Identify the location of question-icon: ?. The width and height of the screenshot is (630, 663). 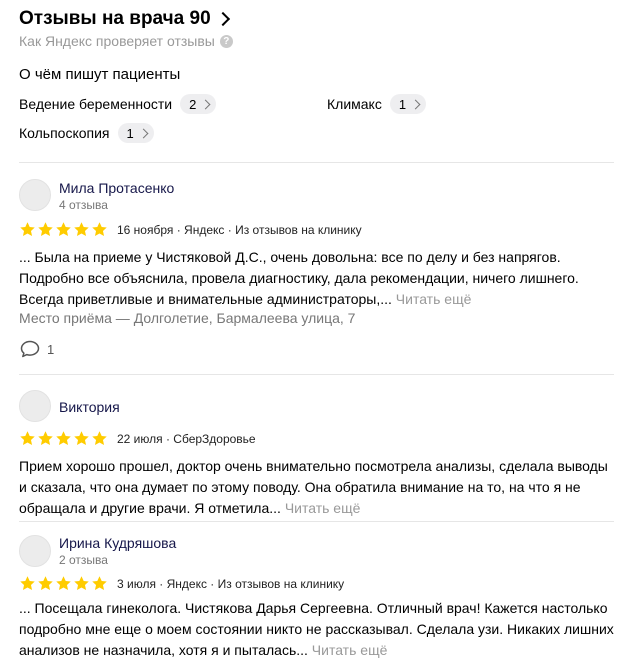
(226, 41).